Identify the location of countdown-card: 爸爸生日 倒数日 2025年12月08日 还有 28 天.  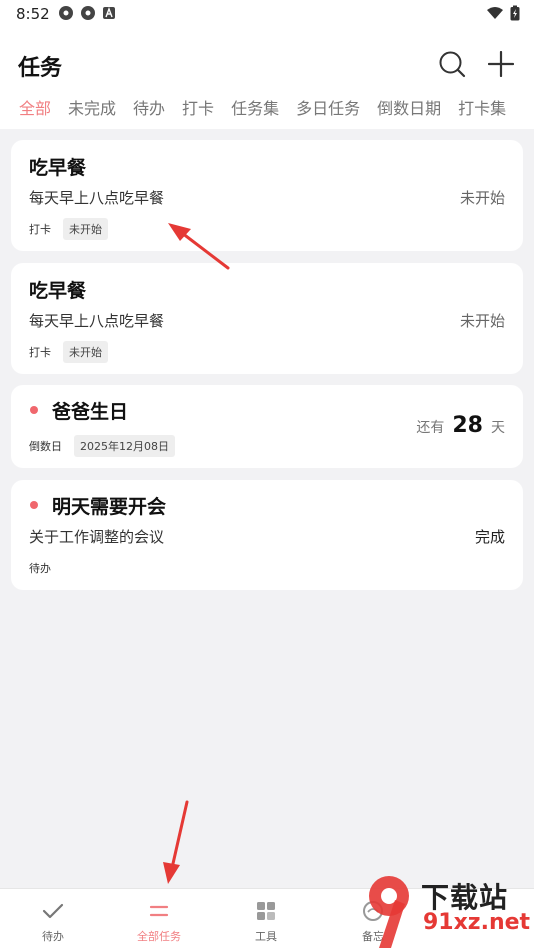
(267, 426).